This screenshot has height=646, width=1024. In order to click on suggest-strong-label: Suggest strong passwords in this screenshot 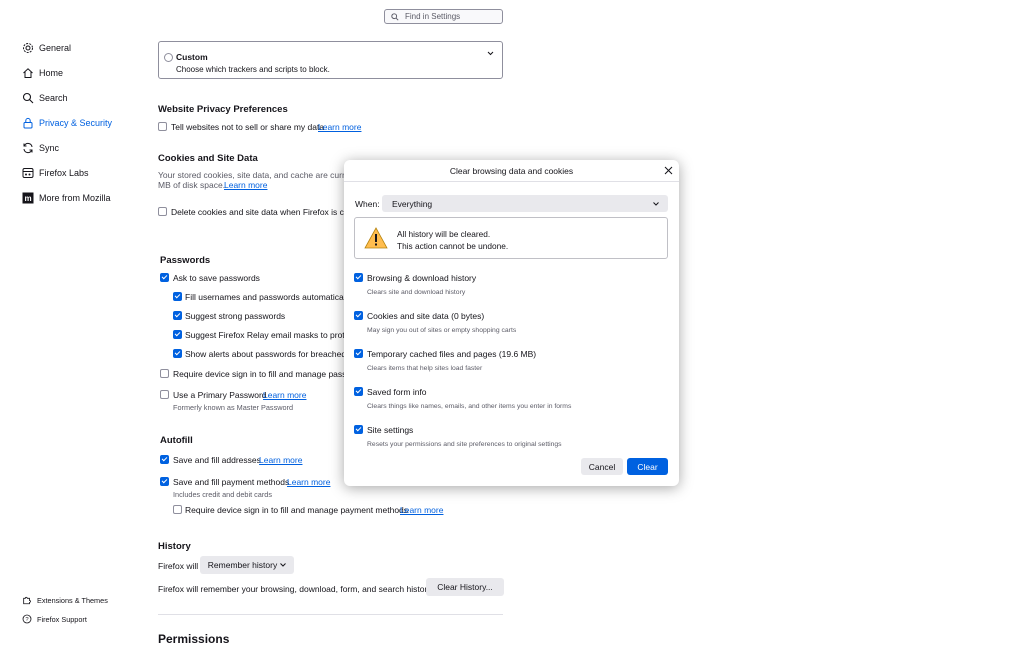, I will do `click(235, 316)`.